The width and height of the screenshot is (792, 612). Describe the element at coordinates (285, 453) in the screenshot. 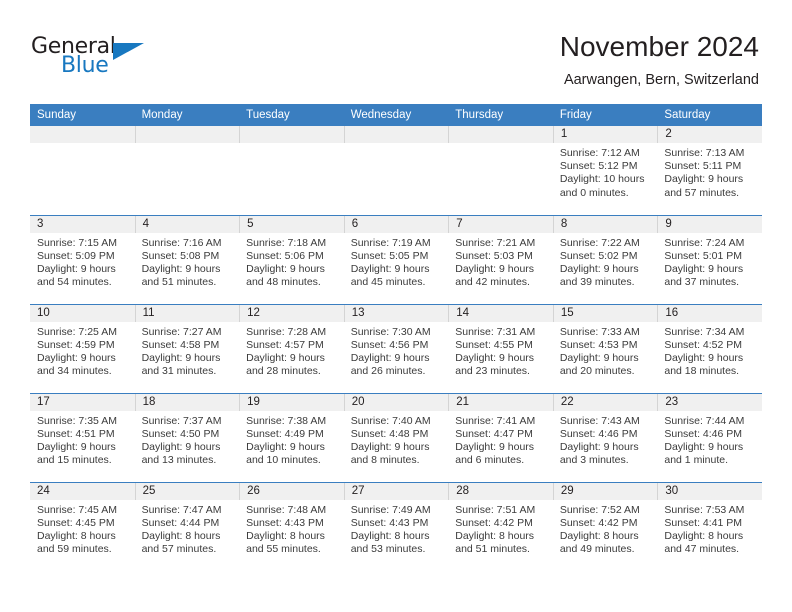

I see `daylight-text: Daylight: 9 hours and 10 minutes.` at that location.